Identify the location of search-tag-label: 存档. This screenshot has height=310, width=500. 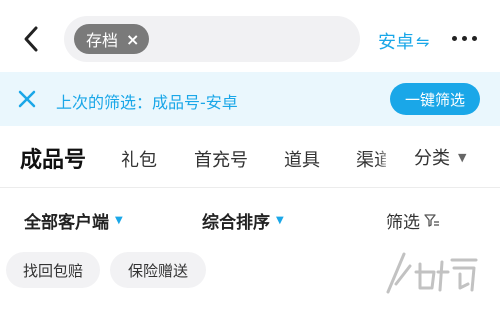
(102, 40).